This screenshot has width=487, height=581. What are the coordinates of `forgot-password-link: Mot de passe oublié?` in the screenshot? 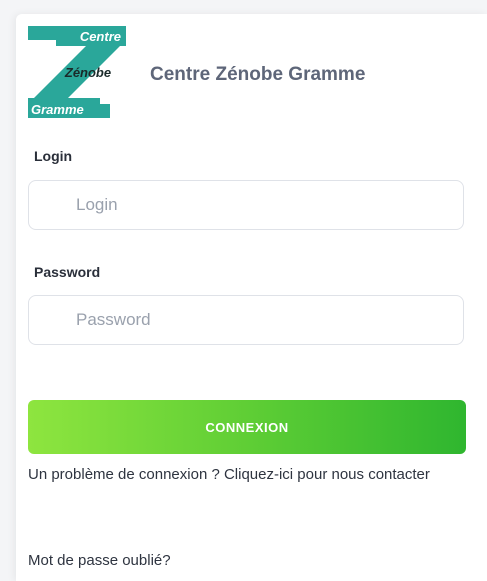 It's located at (248, 561).